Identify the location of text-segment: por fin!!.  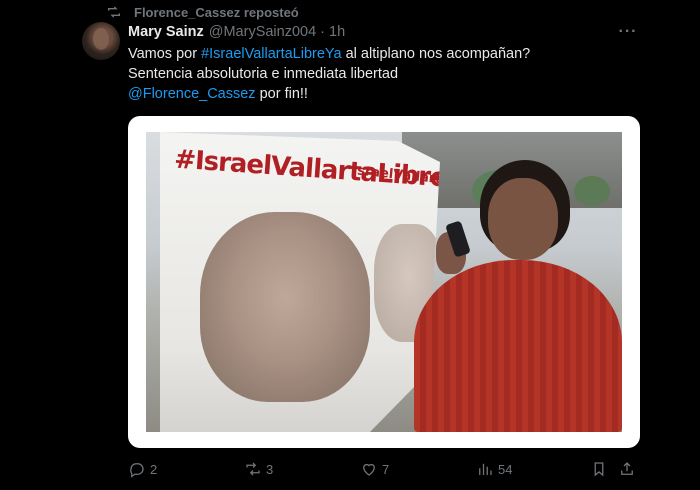
(281, 94).